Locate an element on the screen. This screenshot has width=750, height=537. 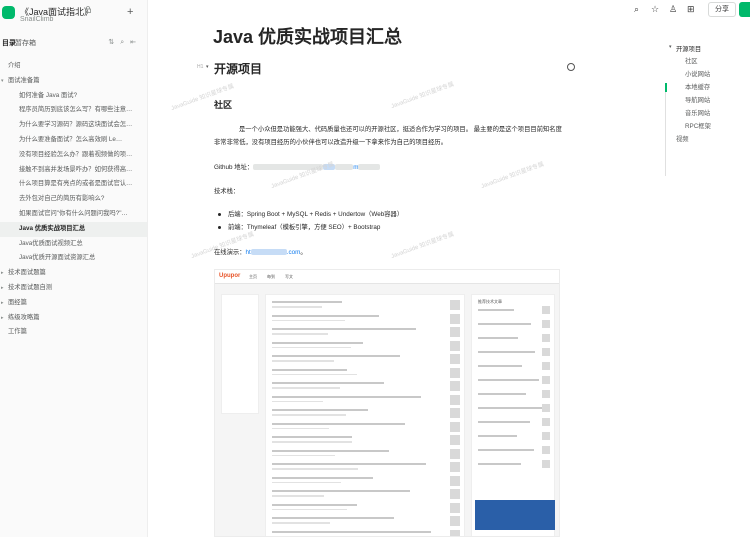
toc-item: 小说网站 is located at coordinates (697, 73).